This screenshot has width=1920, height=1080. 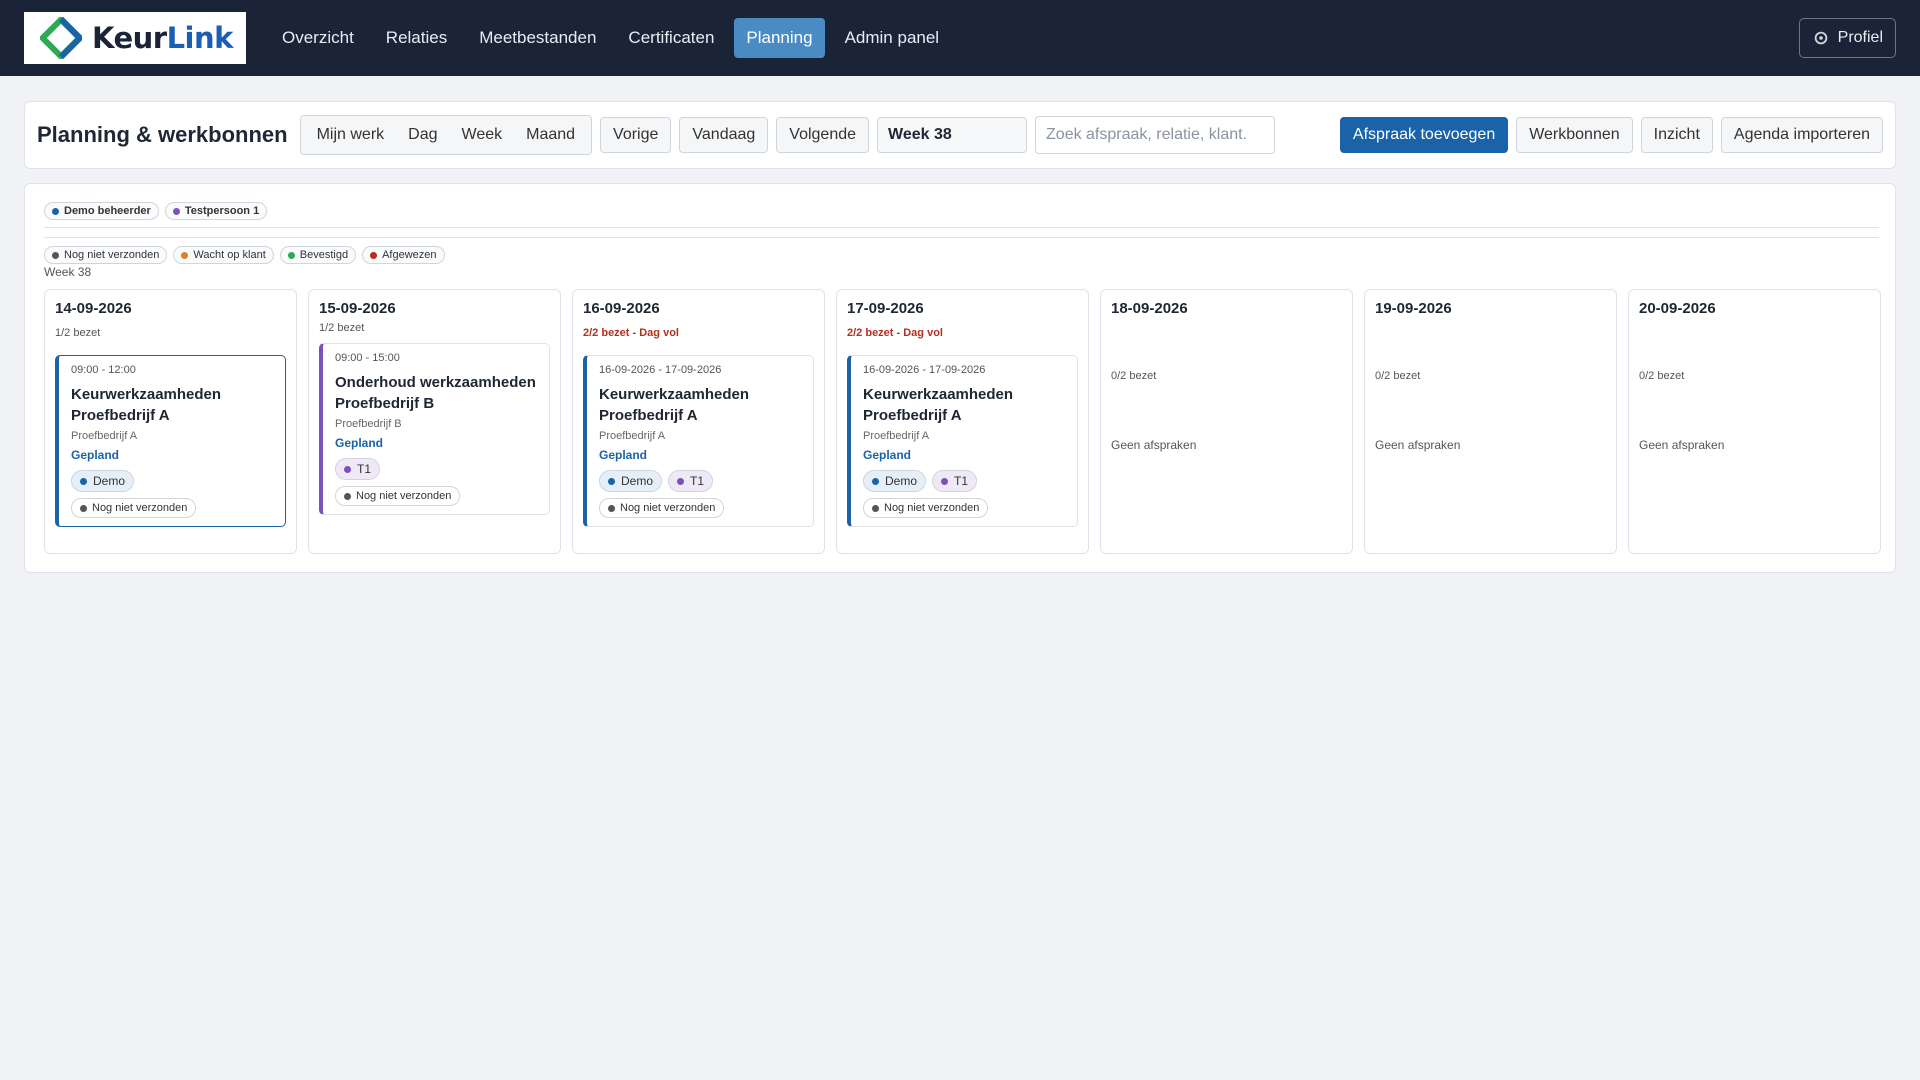 I want to click on appointment-time: 09:00 - 12:00, so click(x=103, y=370).